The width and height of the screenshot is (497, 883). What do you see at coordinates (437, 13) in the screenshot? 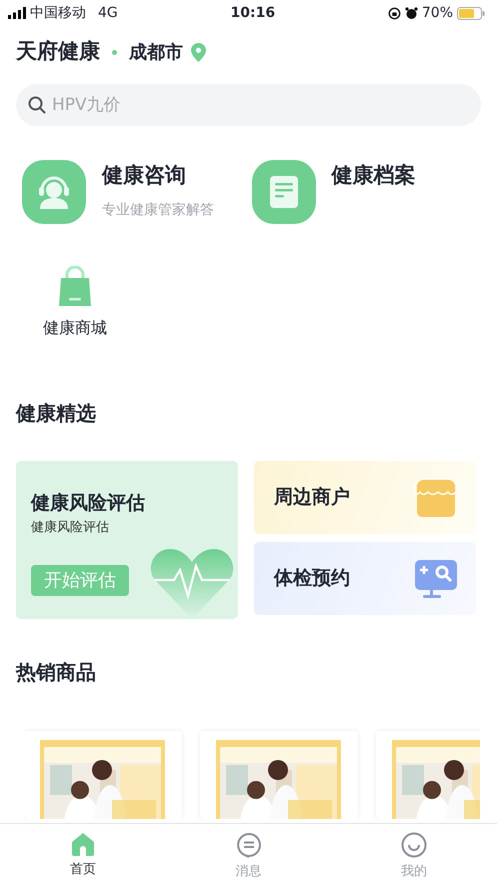
I see `battery-percent: 70%` at bounding box center [437, 13].